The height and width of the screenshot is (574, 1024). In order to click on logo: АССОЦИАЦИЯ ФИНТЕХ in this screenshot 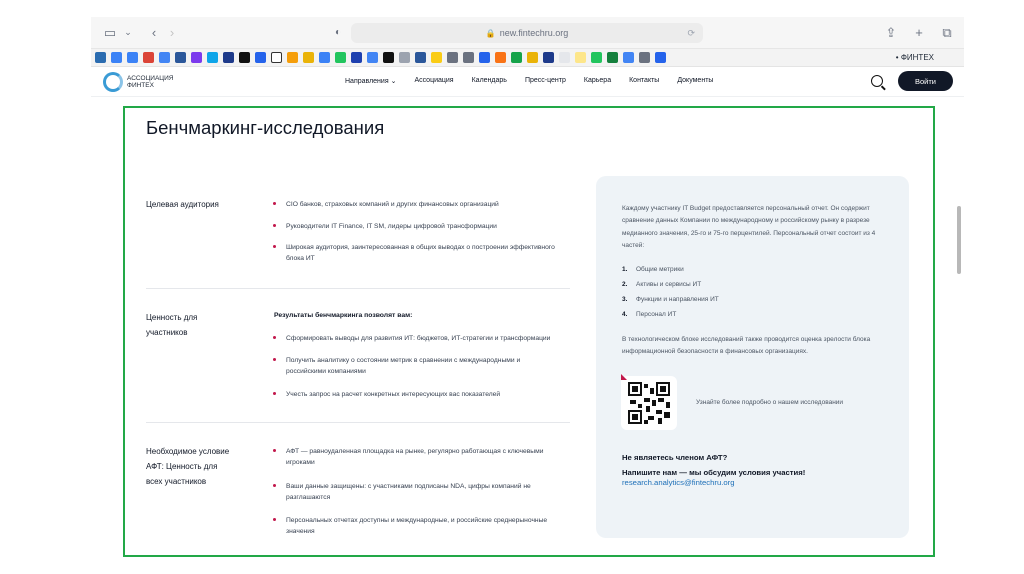, I will do `click(138, 82)`.